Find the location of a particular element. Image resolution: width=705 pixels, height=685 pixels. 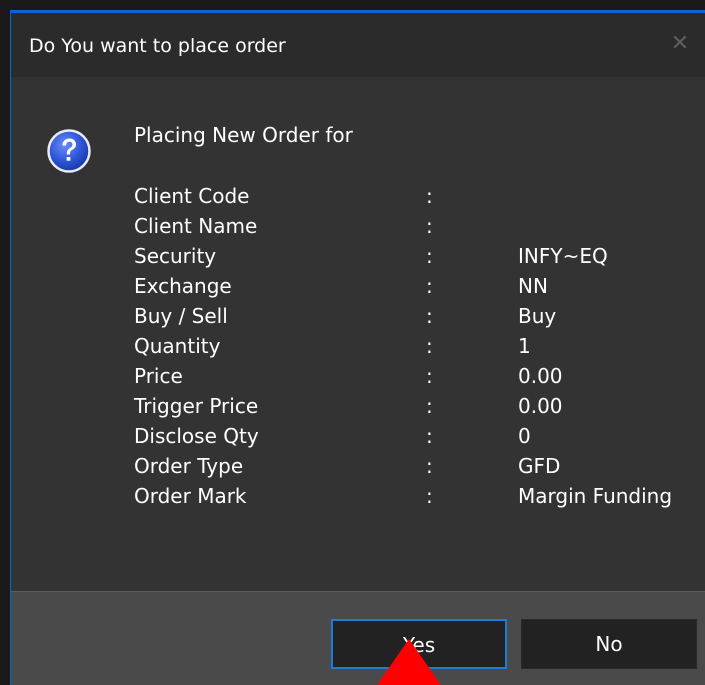

detail-value: NN is located at coordinates (533, 286).